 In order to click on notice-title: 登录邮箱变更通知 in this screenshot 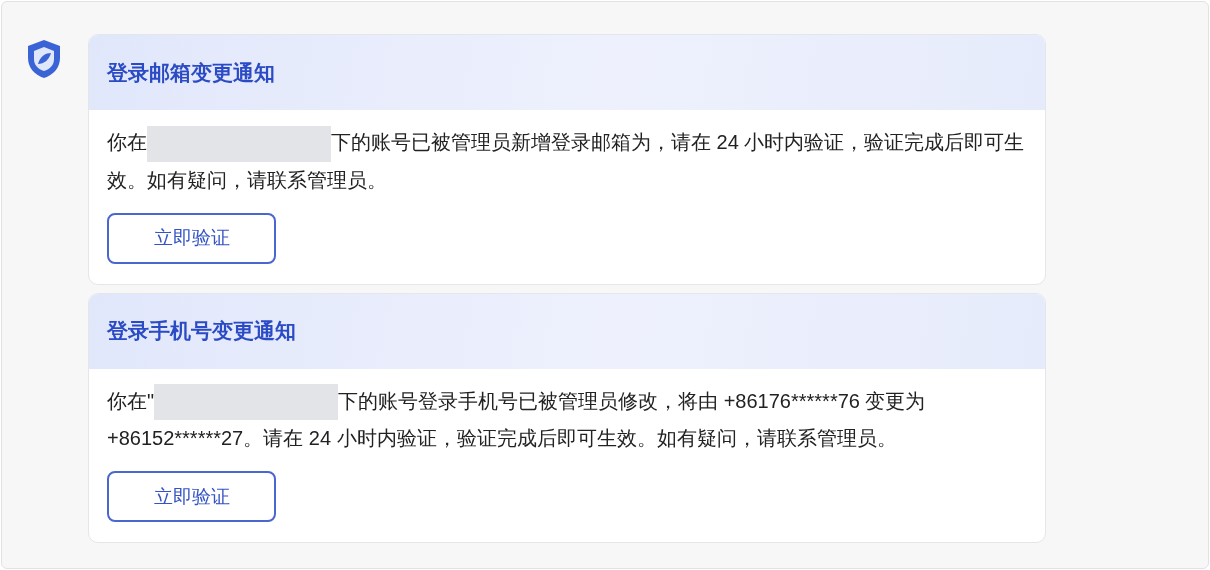, I will do `click(191, 72)`.